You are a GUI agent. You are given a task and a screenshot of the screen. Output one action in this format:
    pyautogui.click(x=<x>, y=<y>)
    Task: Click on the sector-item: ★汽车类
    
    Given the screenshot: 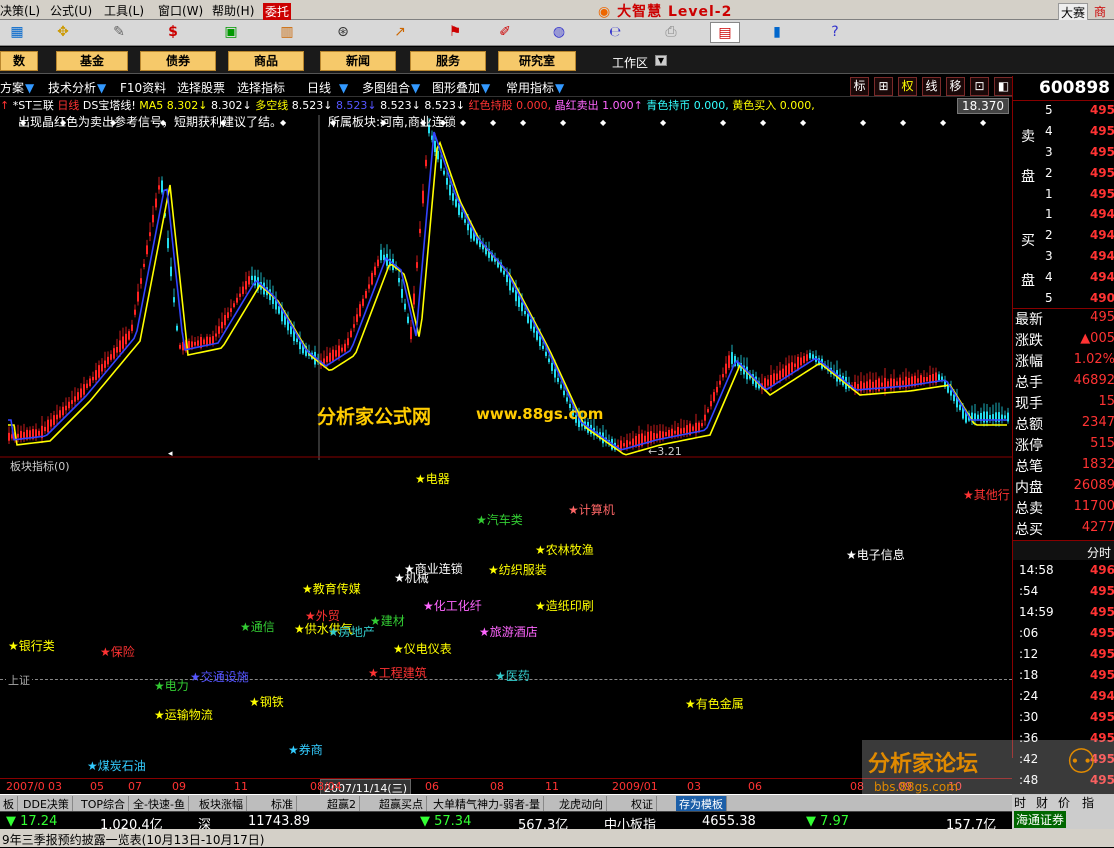 What is the action you would take?
    pyautogui.click(x=499, y=519)
    